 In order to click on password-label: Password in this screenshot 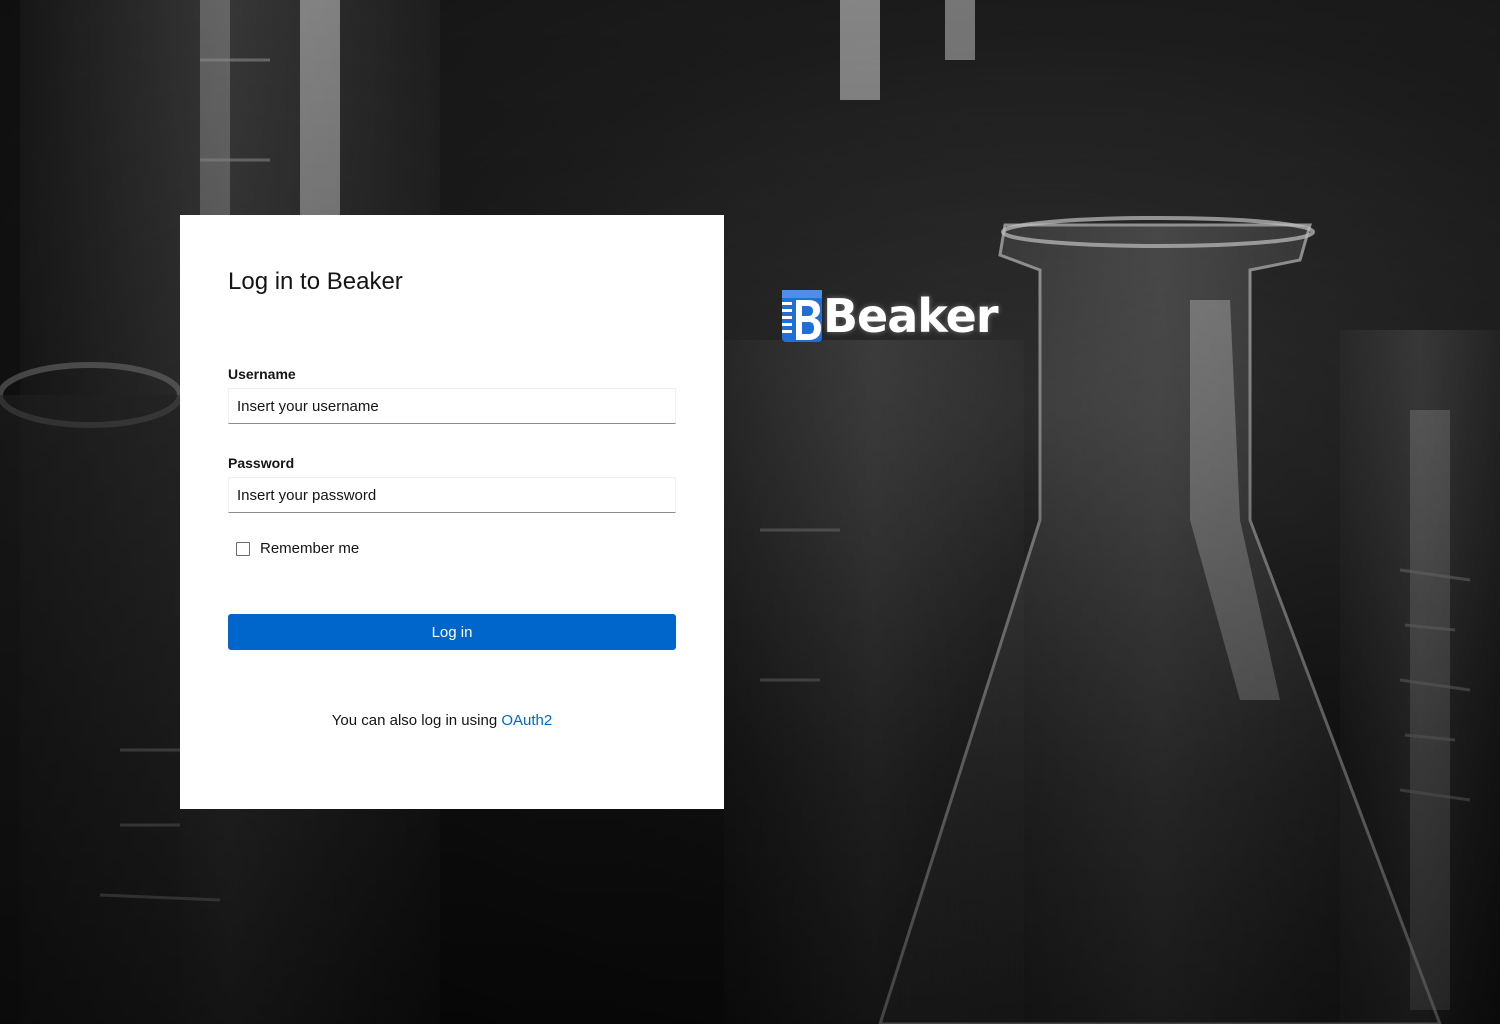, I will do `click(261, 463)`.